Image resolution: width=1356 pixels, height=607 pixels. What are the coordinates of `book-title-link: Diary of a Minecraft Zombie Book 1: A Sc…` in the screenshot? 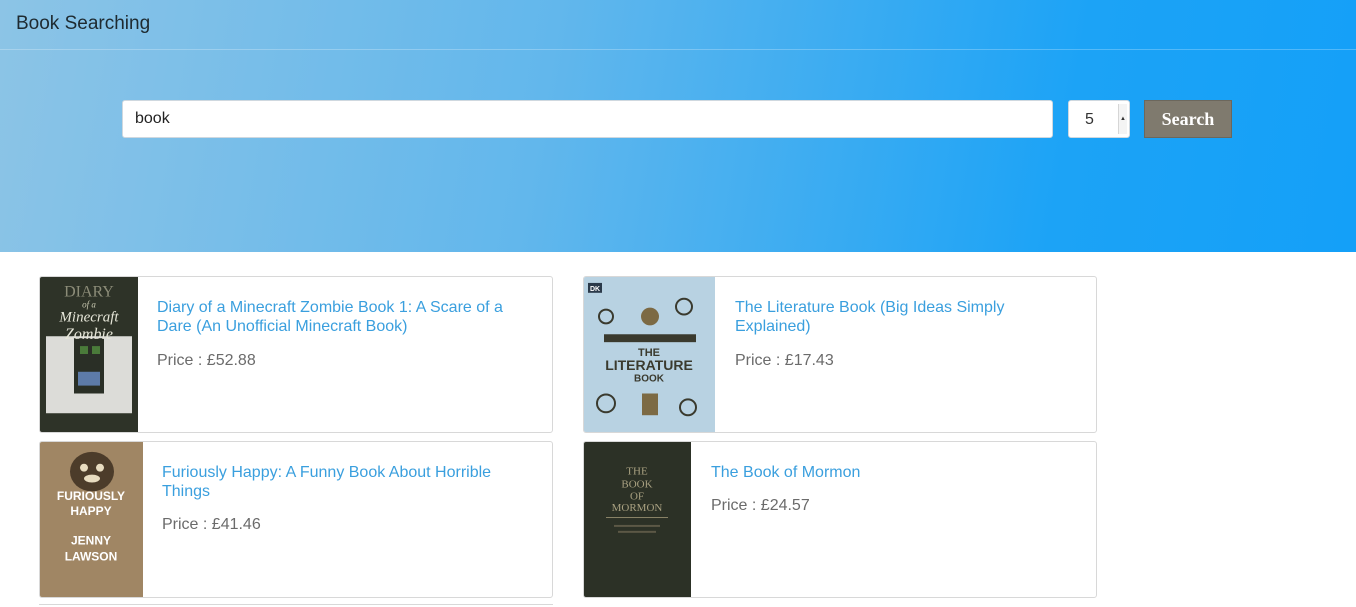 It's located at (342, 317).